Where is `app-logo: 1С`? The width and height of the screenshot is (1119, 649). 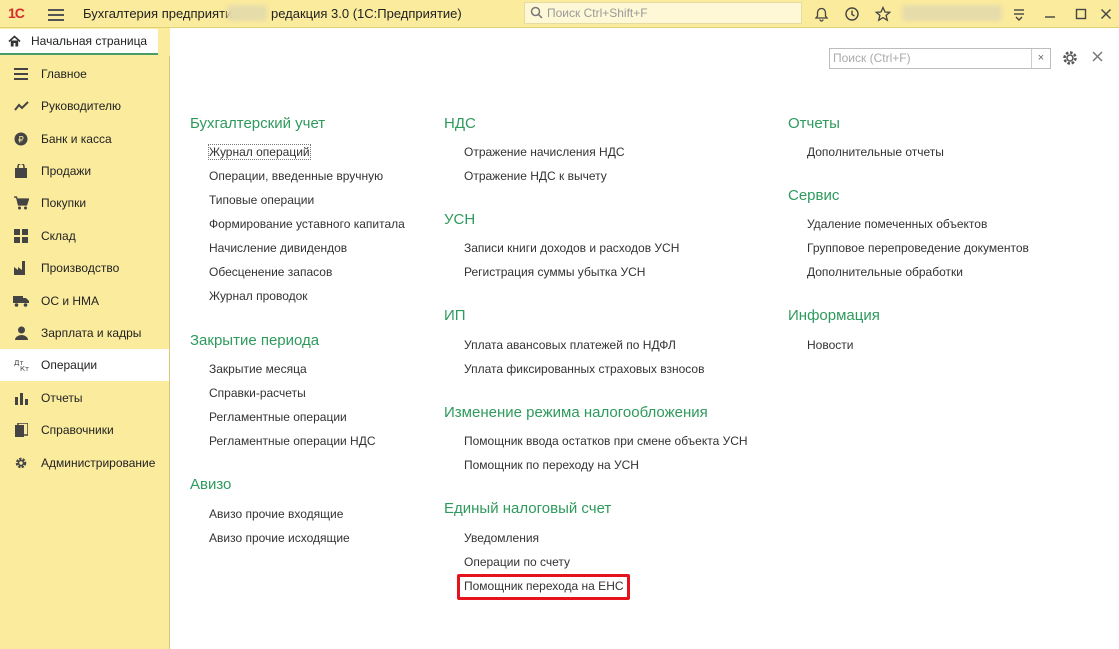 app-logo: 1С is located at coordinates (16, 13).